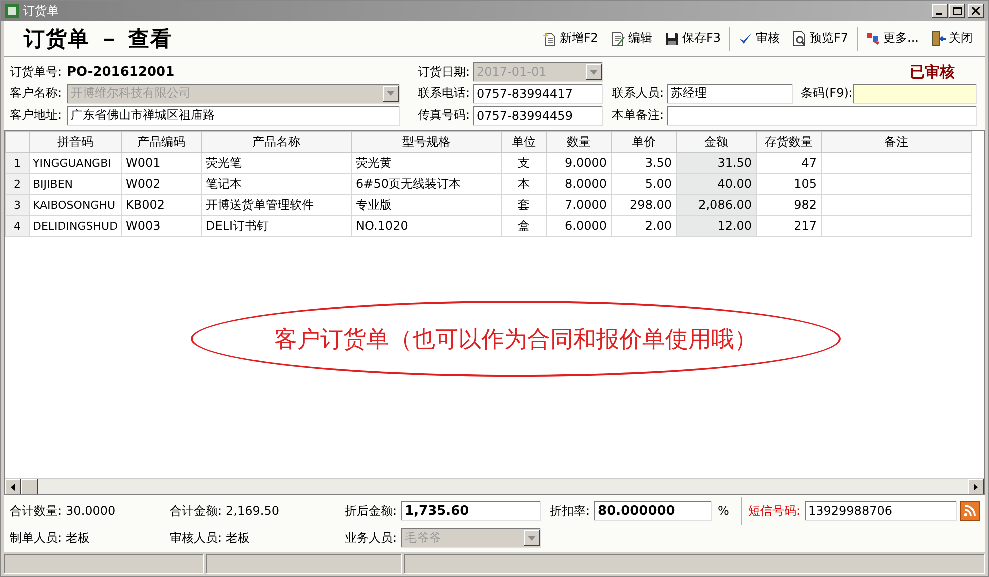  What do you see at coordinates (371, 511) in the screenshot?
I see `field-label: 折后金额:` at bounding box center [371, 511].